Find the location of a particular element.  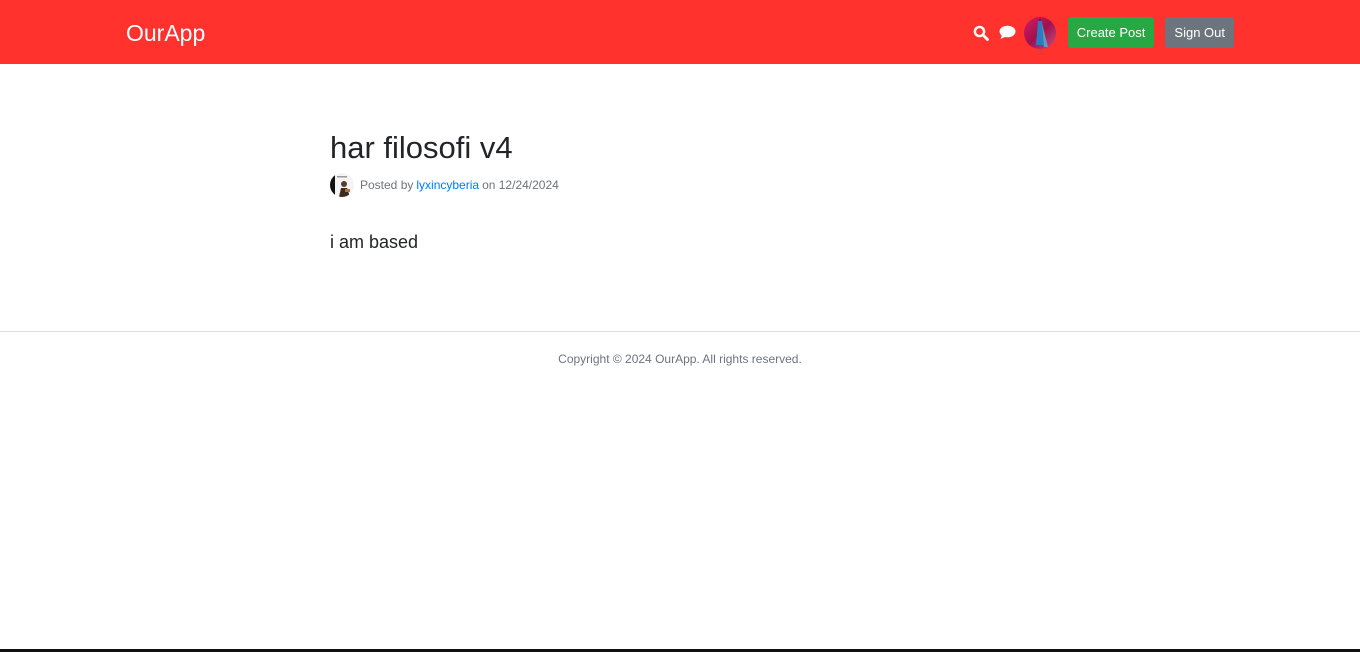

footer-divider is located at coordinates (680, 331).